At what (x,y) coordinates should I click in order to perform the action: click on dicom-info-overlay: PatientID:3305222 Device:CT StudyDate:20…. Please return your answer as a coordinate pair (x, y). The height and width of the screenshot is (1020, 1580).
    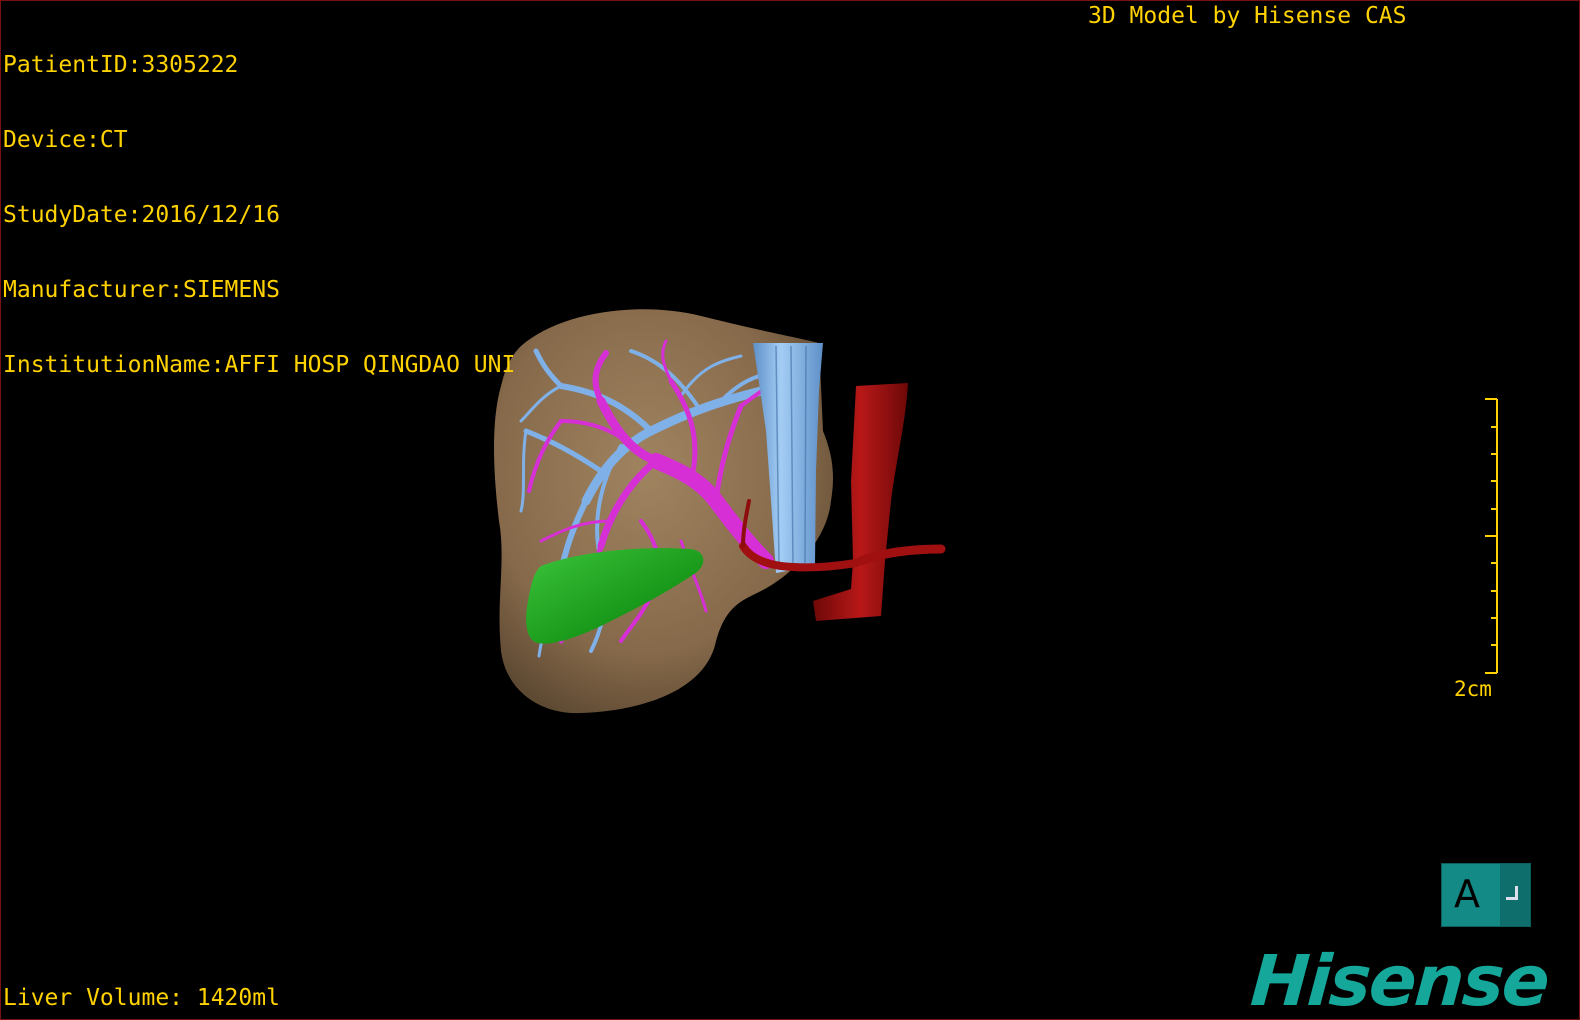
    Looking at the image, I should click on (259, 215).